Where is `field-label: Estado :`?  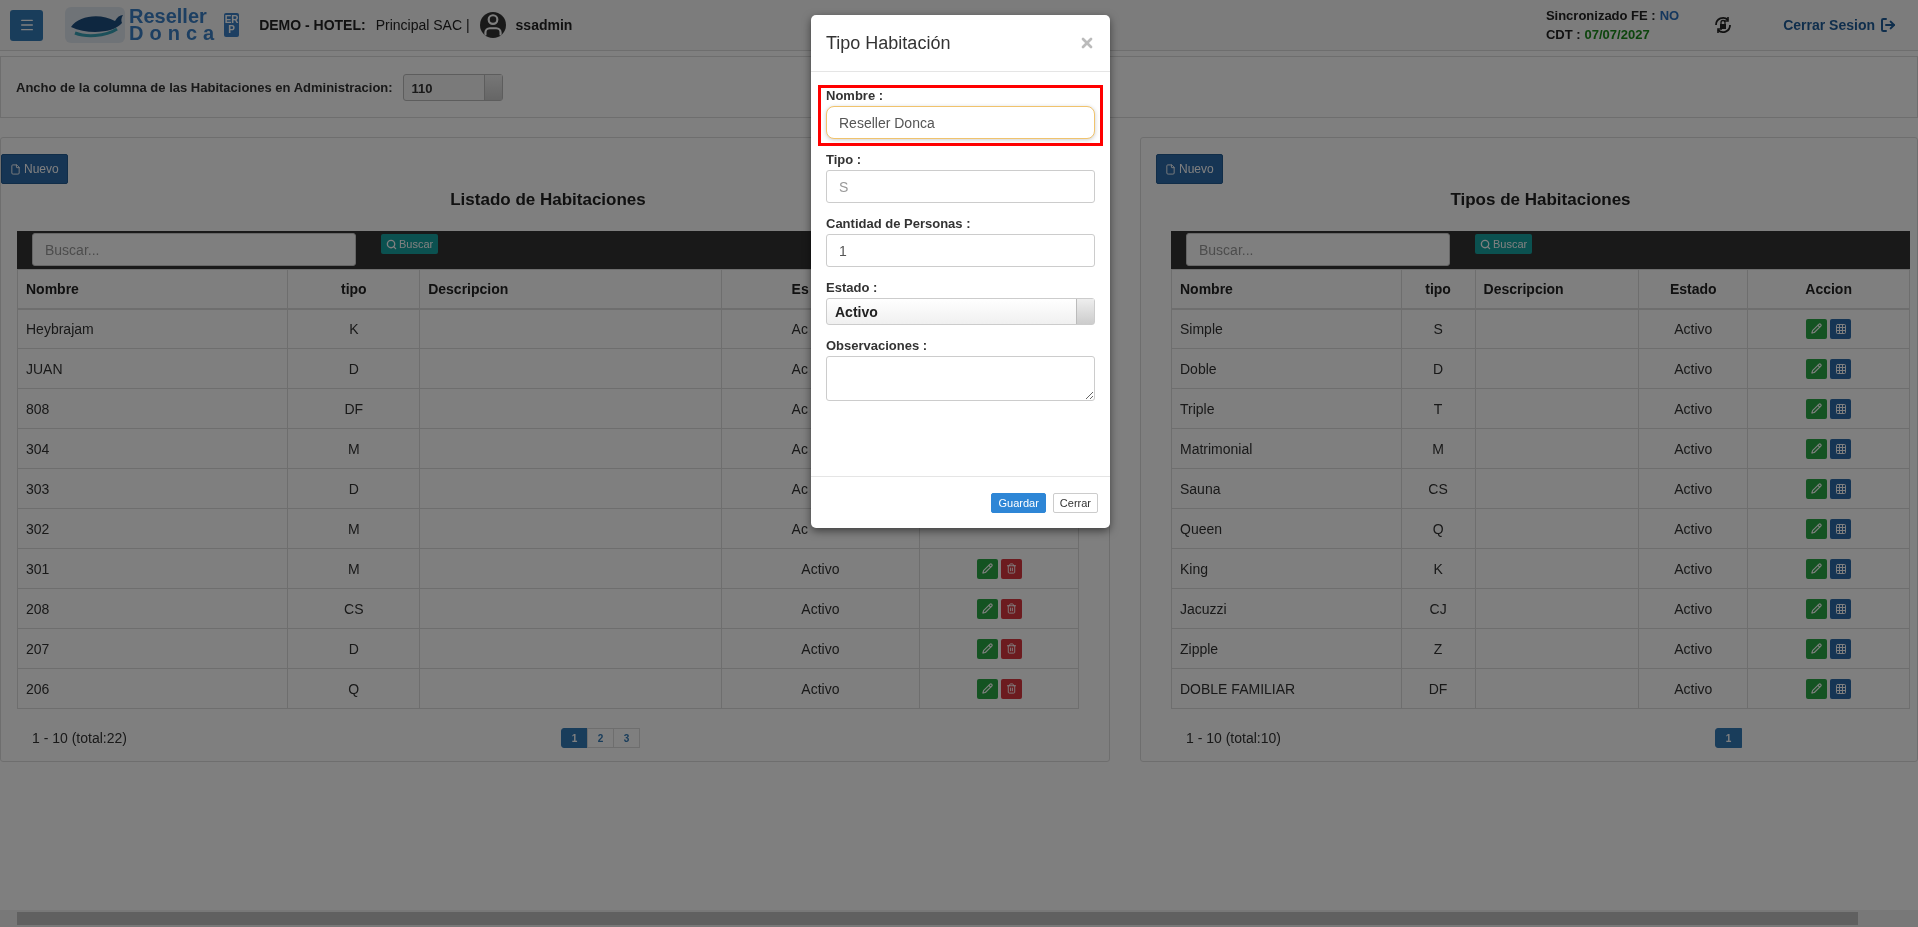
field-label: Estado : is located at coordinates (852, 287).